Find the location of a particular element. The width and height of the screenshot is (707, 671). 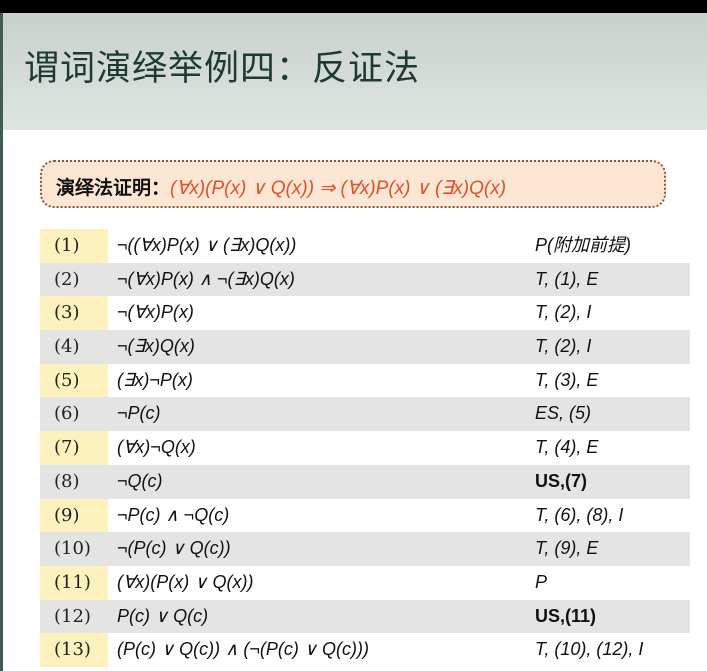

proof-step-row: (10) ¬(P(c) ∨ Q(c)) T, (9), E is located at coordinates (365, 549).